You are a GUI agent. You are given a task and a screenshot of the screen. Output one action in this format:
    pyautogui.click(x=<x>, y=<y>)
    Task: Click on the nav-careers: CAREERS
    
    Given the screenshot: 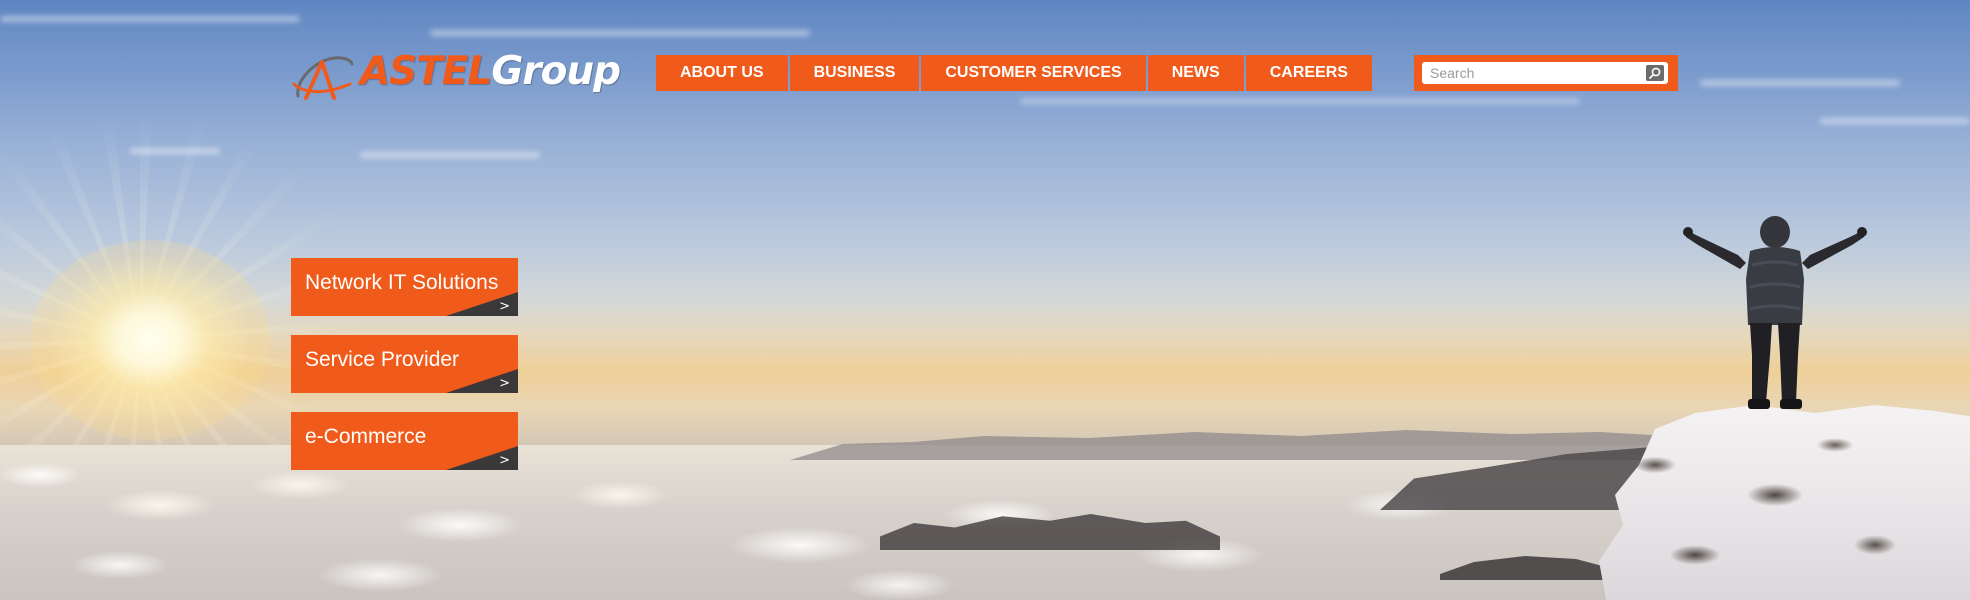 What is the action you would take?
    pyautogui.click(x=1308, y=73)
    